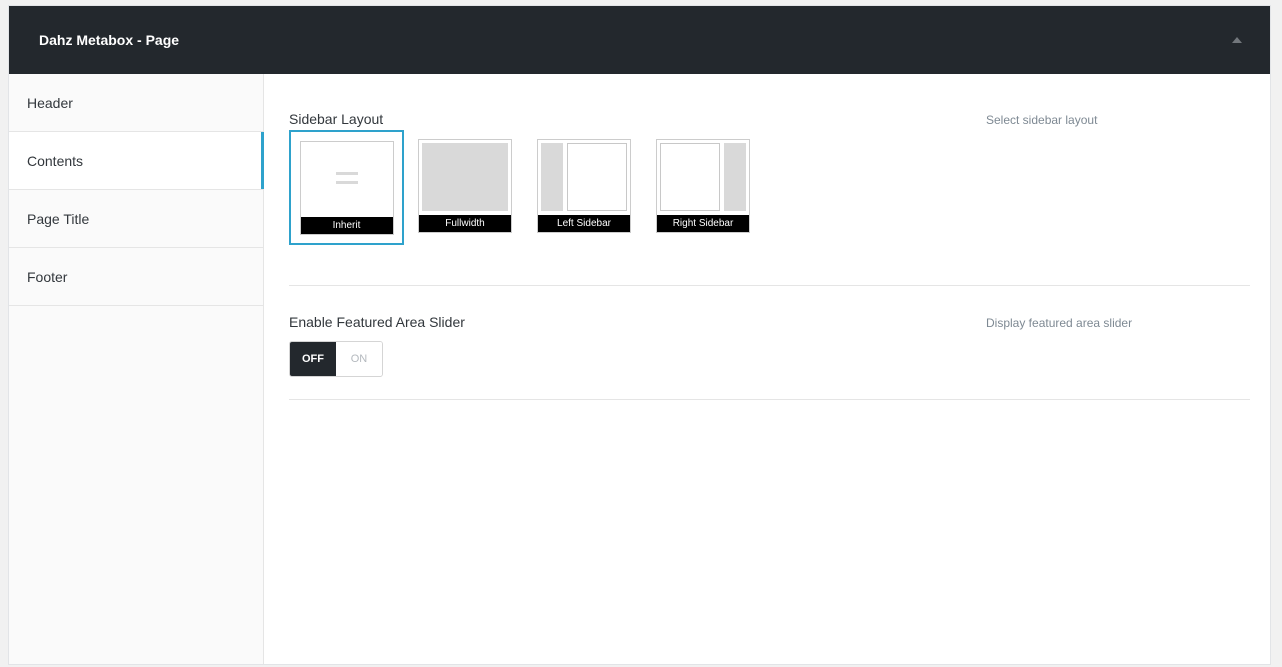 The image size is (1282, 667). I want to click on tab-label: Contents, so click(55, 160).